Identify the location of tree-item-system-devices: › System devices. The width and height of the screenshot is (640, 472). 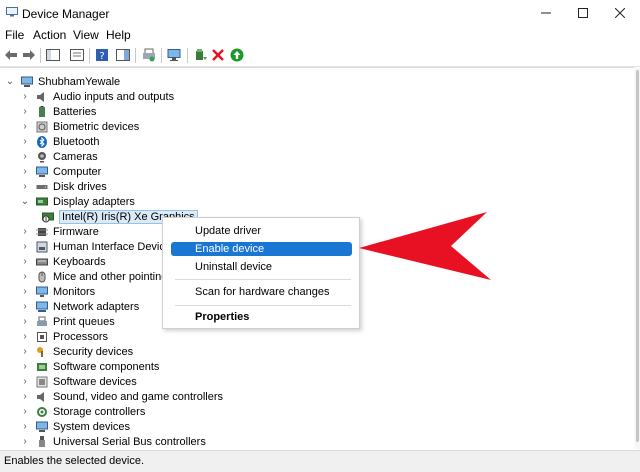
(75, 426).